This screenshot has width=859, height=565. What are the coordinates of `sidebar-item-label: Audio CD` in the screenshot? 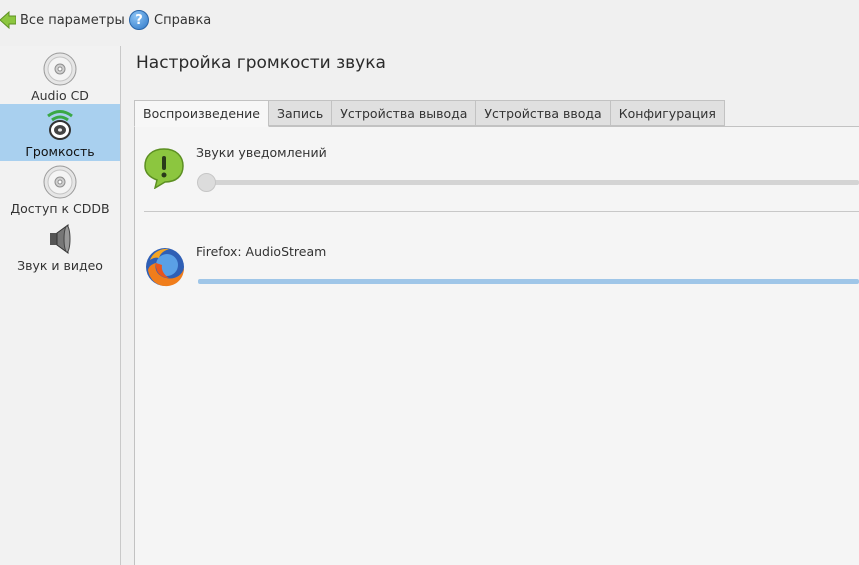 It's located at (60, 95).